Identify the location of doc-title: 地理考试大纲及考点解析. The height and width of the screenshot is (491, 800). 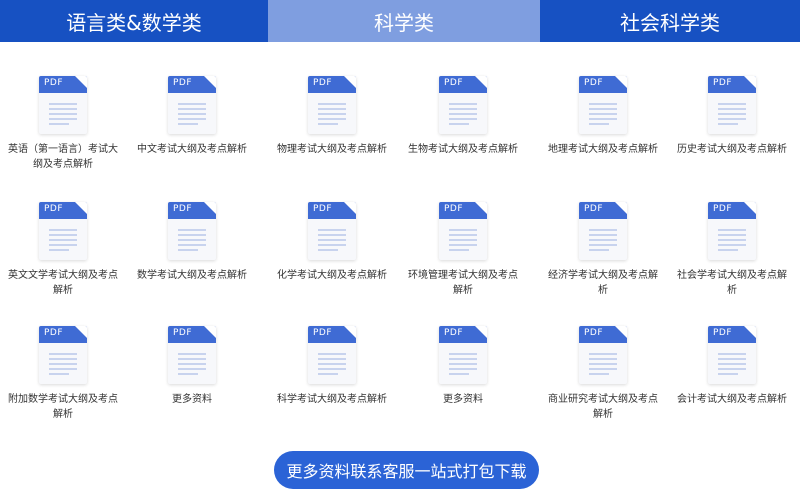
(603, 149).